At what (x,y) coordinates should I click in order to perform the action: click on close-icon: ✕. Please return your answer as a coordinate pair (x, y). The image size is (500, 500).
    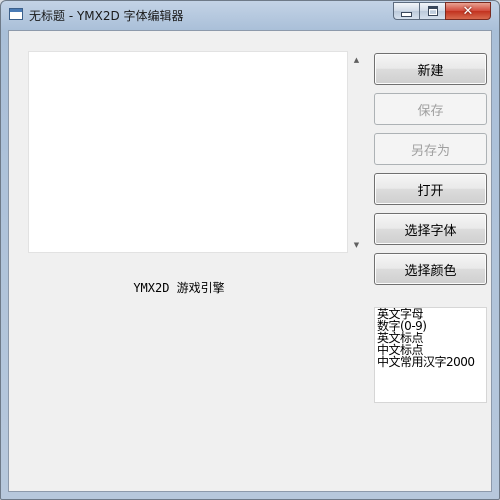
    Looking at the image, I should click on (468, 11).